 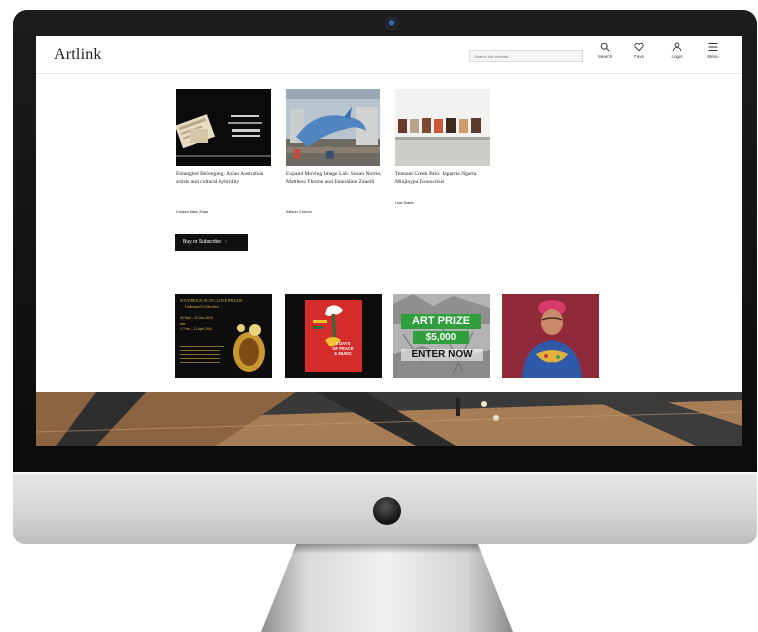 I want to click on ad-fine-print, so click(x=200, y=357).